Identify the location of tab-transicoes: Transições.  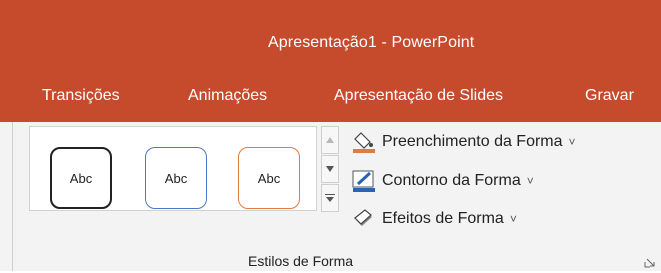
(81, 96).